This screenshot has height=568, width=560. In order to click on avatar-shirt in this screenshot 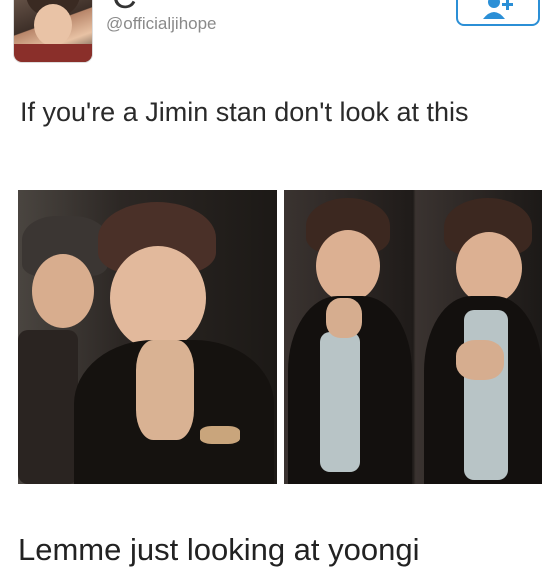, I will do `click(53, 53)`.